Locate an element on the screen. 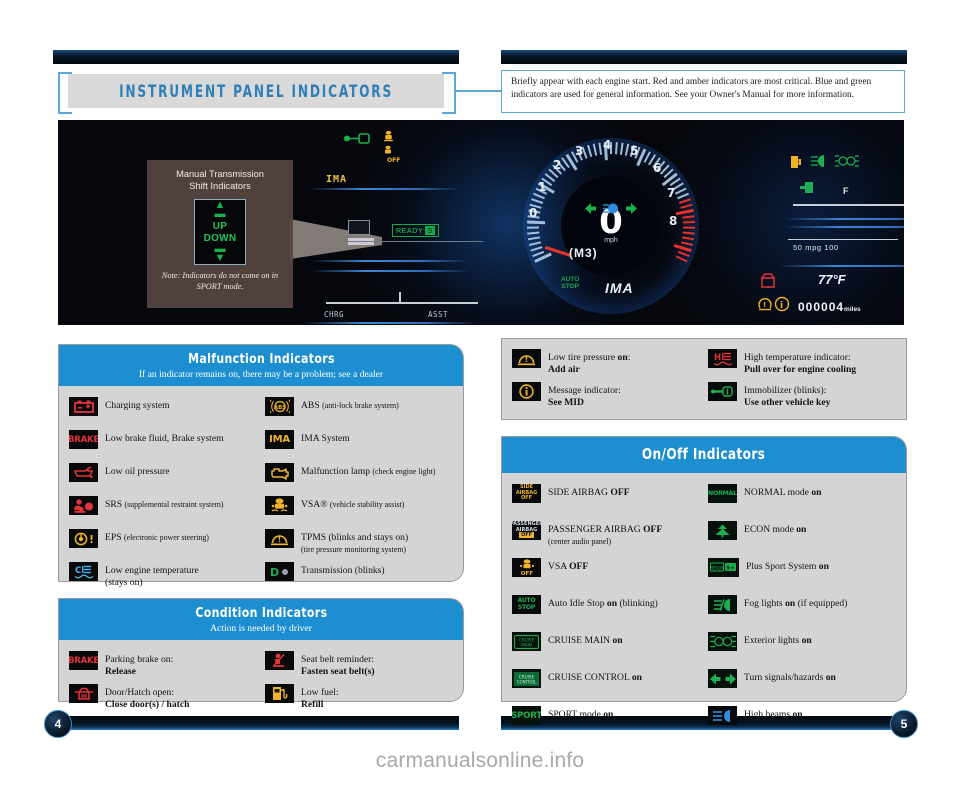 The width and height of the screenshot is (960, 785). exterior-light-telltale-icon is located at coordinates (847, 161).